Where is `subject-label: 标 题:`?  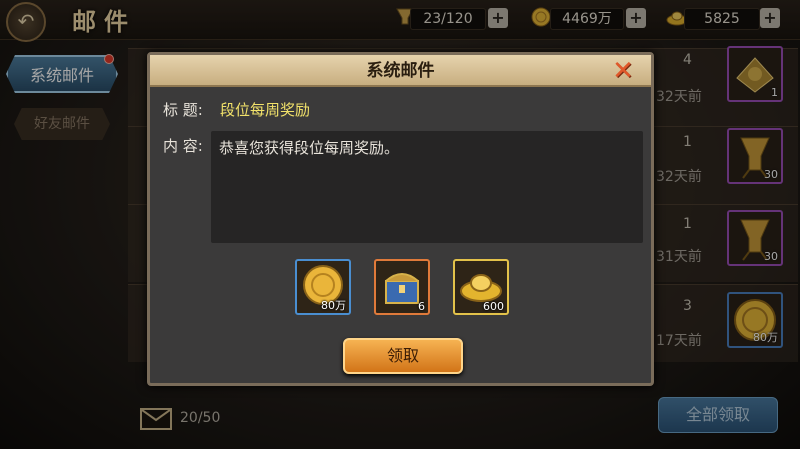
subject-label: 标 题: is located at coordinates (183, 110).